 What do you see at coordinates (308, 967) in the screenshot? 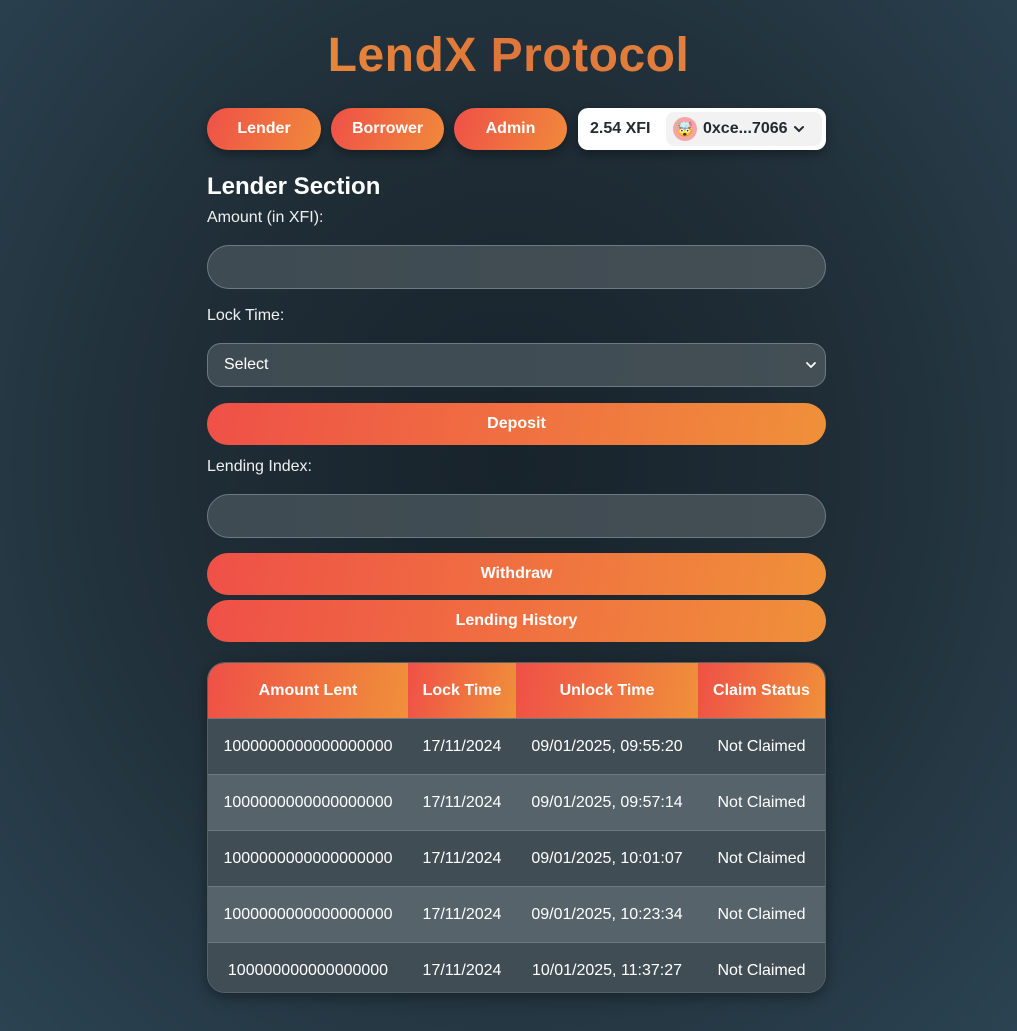
I see `cell-amount-lent: 100000000000000000` at bounding box center [308, 967].